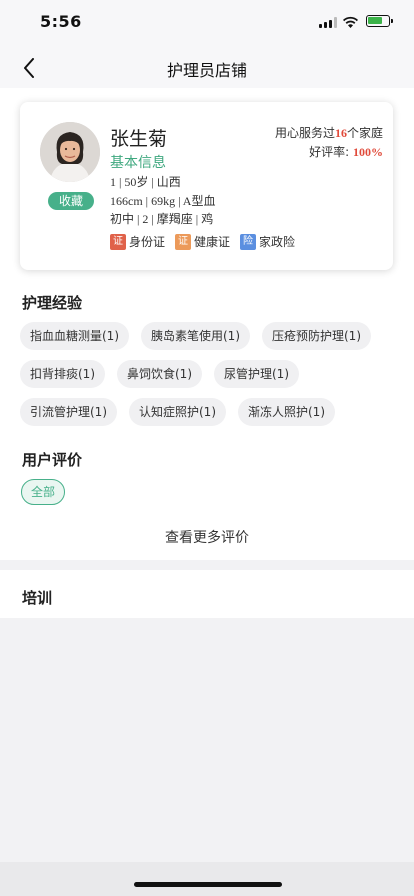 The height and width of the screenshot is (896, 414). Describe the element at coordinates (212, 242) in the screenshot. I see `certificate-label: 健康证` at that location.